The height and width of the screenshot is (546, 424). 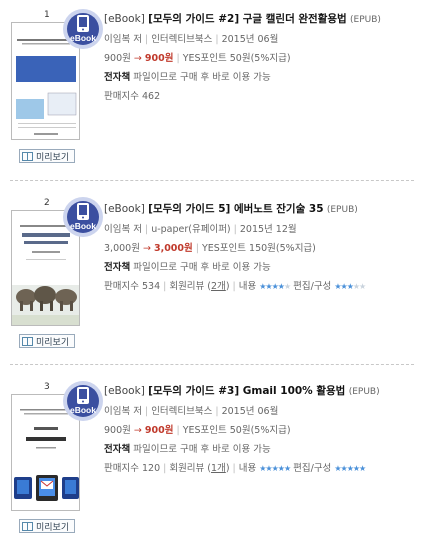 I want to click on rank-number: 2, so click(x=47, y=203).